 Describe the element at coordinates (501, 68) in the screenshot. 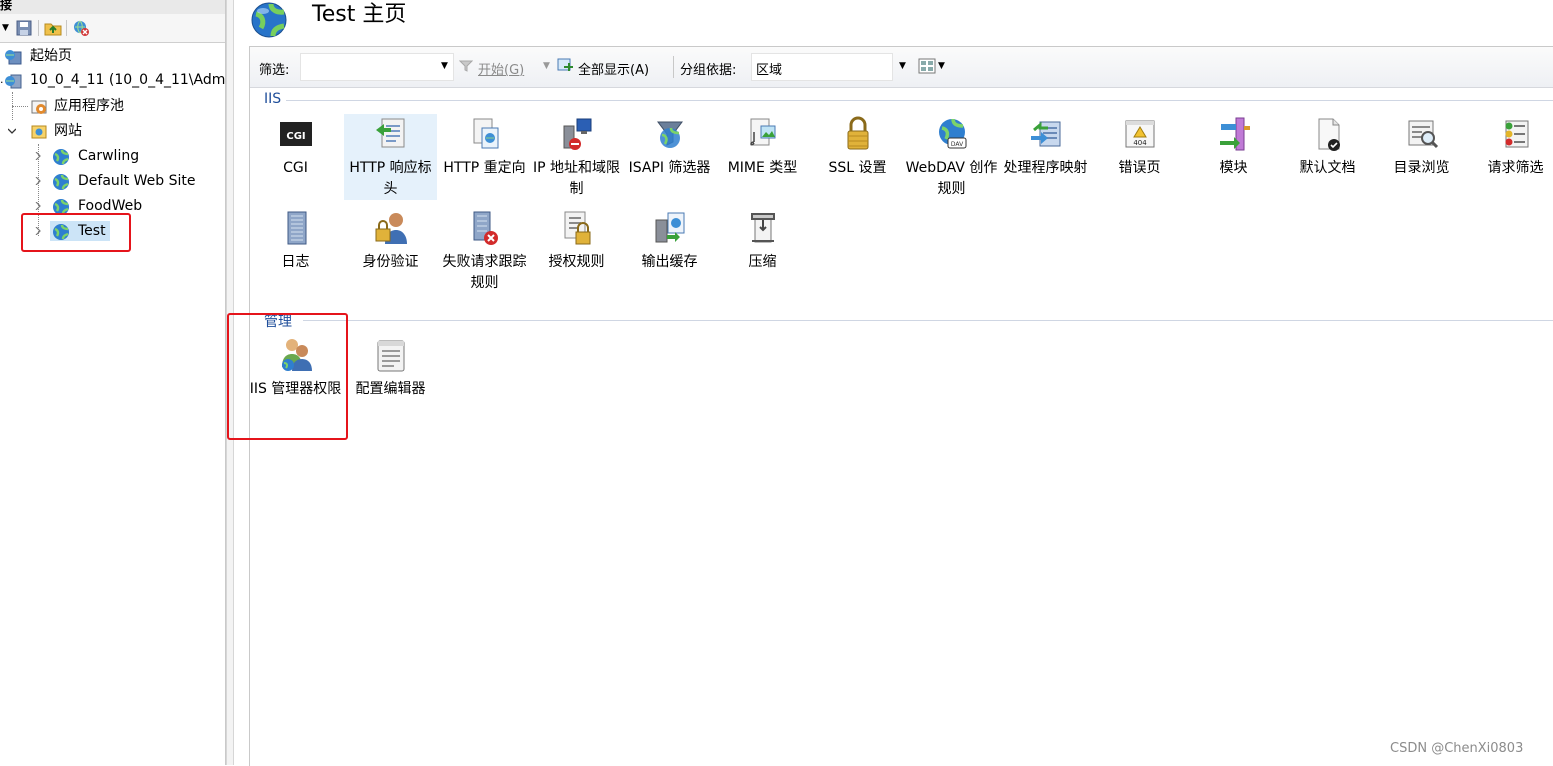

I see `start-filter-button: 开始(G)` at that location.